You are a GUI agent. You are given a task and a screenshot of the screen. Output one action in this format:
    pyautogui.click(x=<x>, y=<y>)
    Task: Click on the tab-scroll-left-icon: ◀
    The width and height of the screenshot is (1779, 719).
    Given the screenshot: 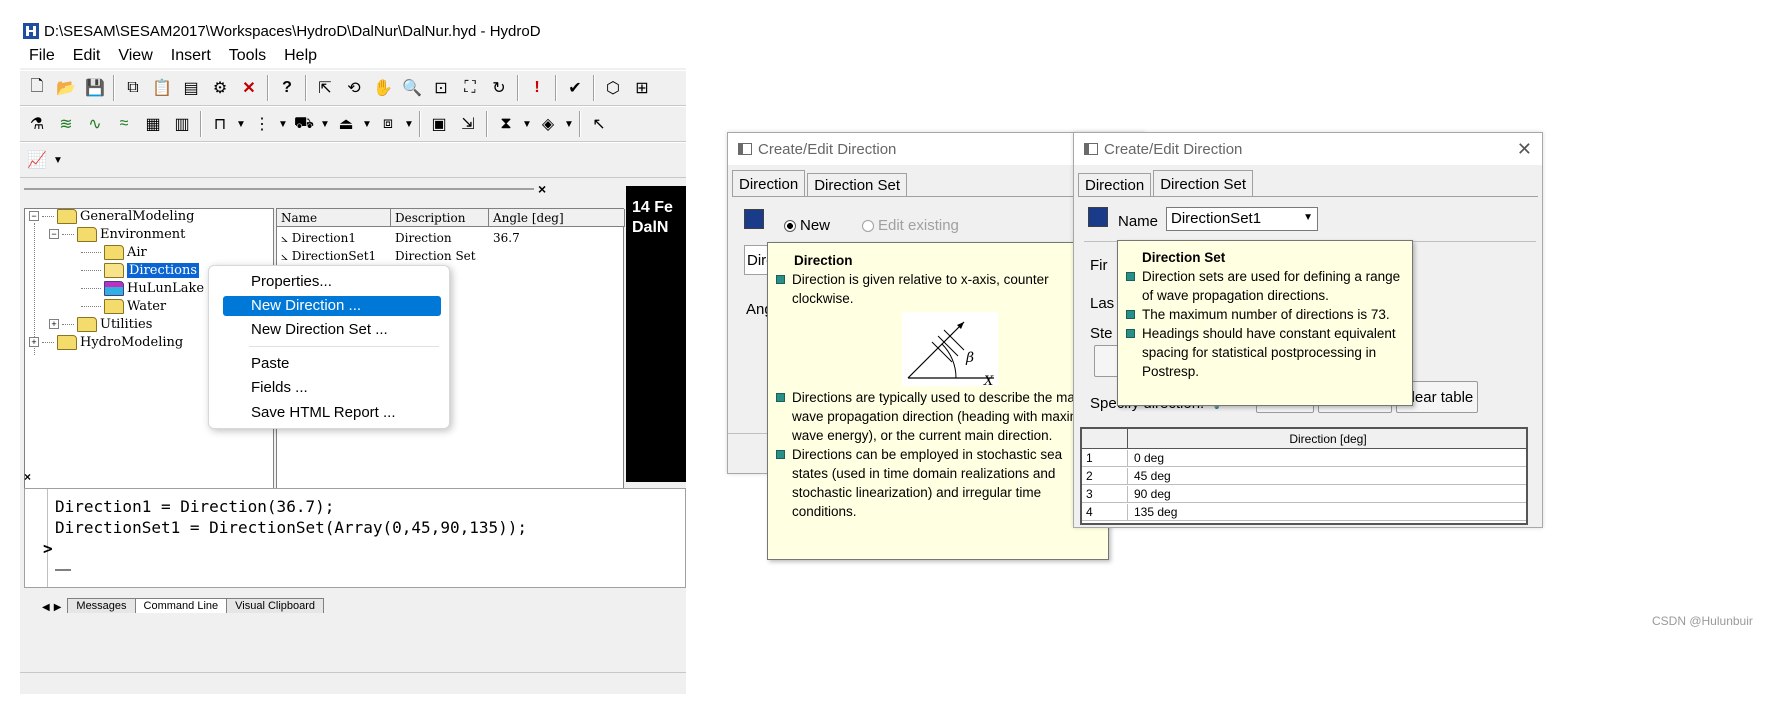 What is the action you would take?
    pyautogui.click(x=46, y=607)
    